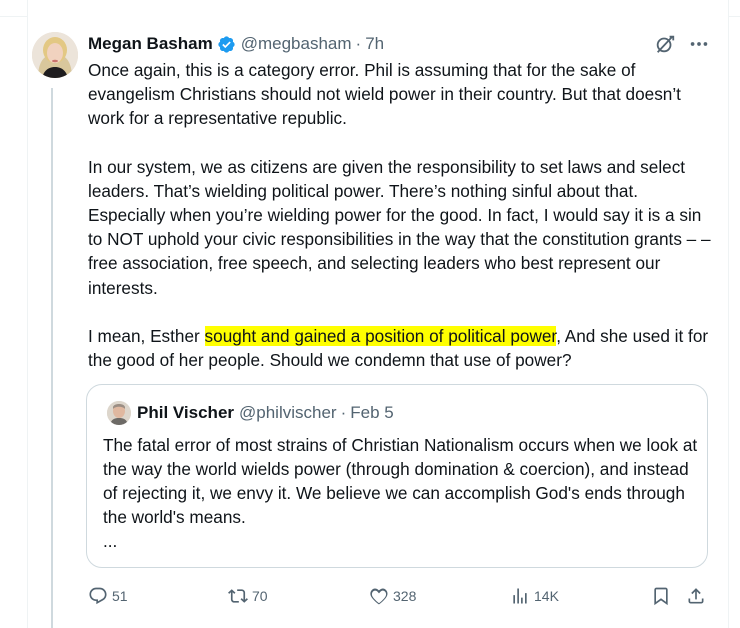 This screenshot has width=740, height=628. I want to click on views-count: 14K, so click(546, 596).